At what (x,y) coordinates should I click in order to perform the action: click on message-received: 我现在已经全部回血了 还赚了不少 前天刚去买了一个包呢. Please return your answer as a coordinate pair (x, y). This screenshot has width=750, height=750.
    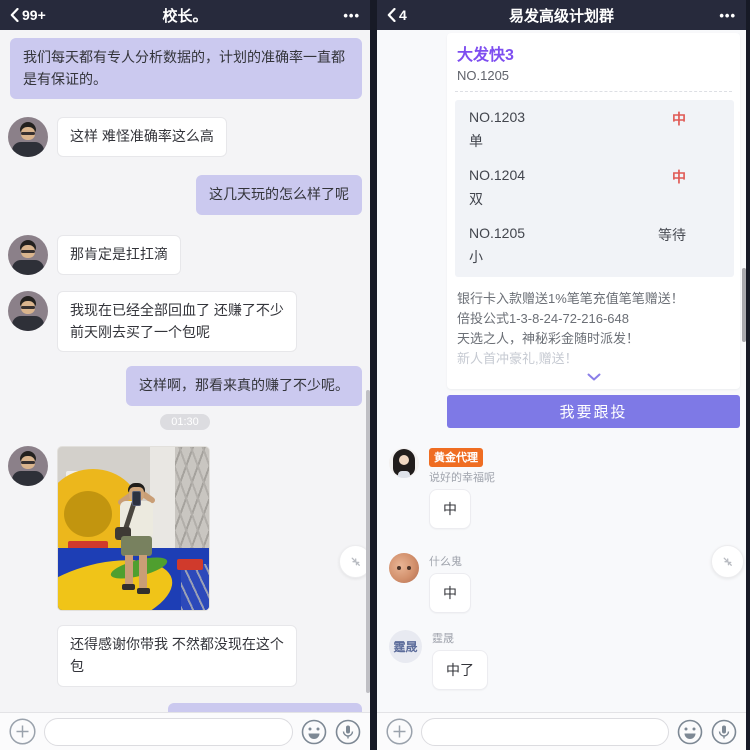
    Looking at the image, I should click on (185, 322).